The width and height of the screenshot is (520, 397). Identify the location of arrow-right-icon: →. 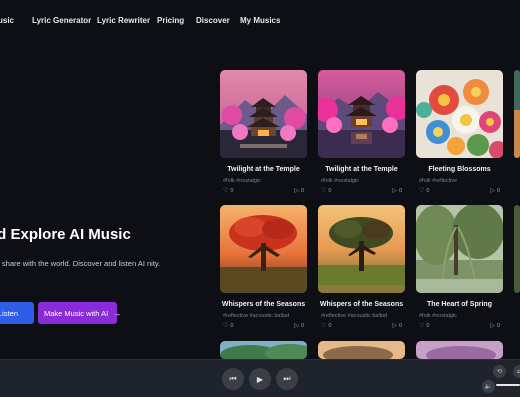
(117, 313).